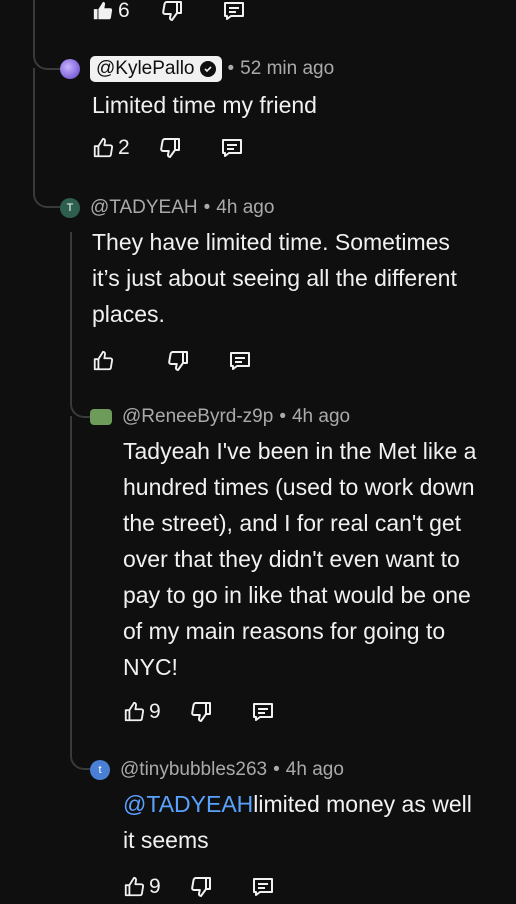 Image resolution: width=516 pixels, height=904 pixels. Describe the element at coordinates (207, 69) in the screenshot. I see `verified-check-icon` at that location.